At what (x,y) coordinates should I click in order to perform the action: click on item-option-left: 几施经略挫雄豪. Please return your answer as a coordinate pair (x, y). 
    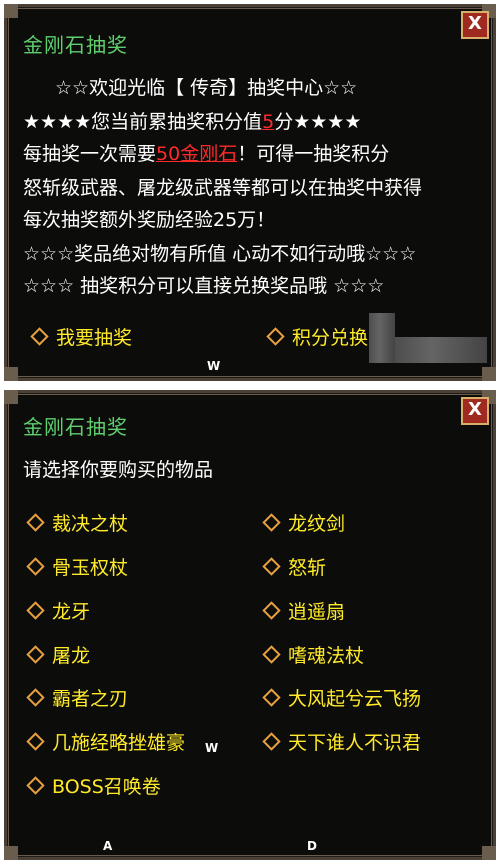
    Looking at the image, I should click on (106, 741).